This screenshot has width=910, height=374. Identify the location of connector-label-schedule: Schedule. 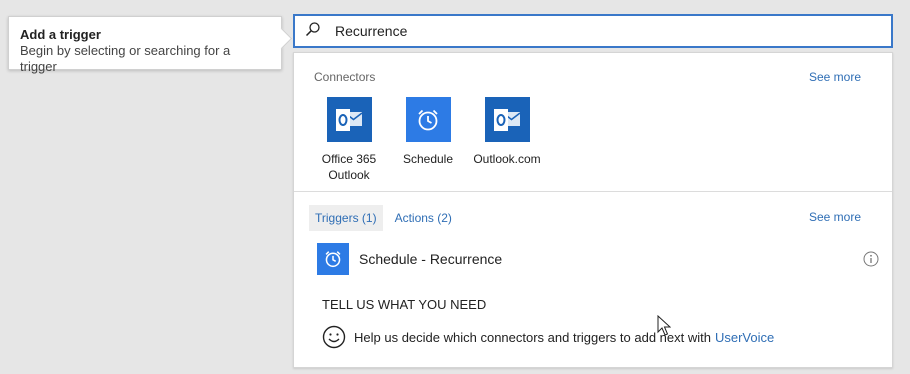
(428, 159).